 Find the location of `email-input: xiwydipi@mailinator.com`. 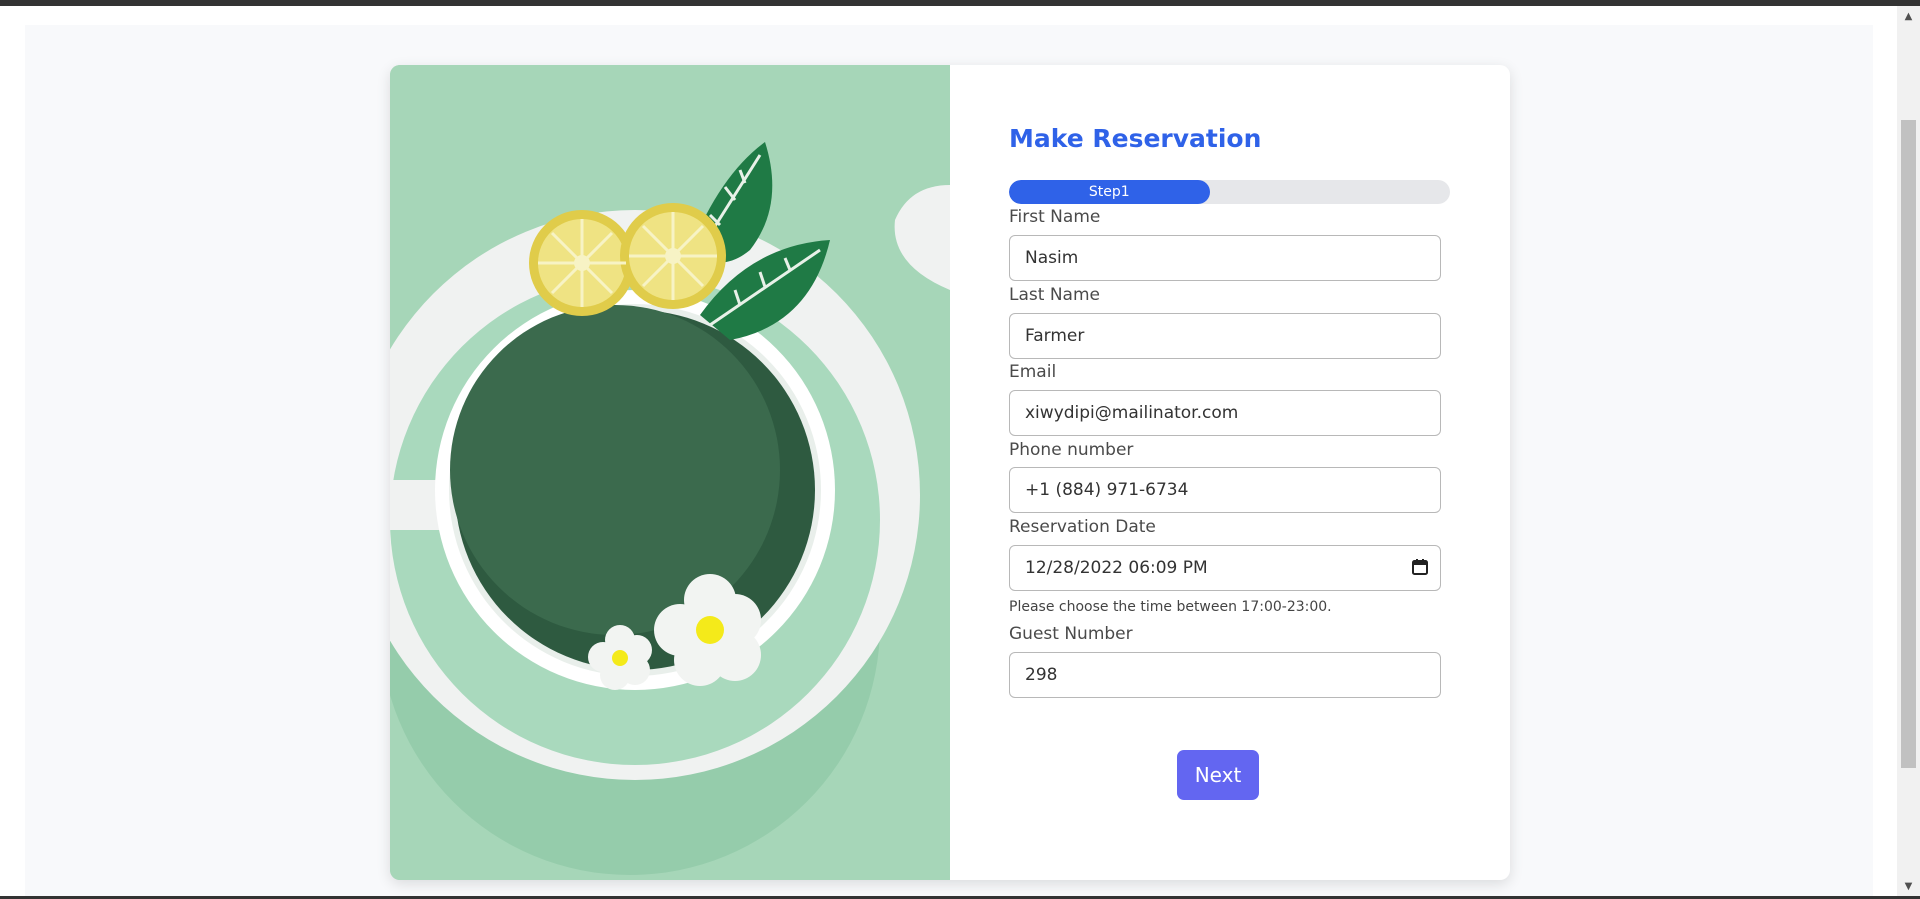

email-input: xiwydipi@mailinator.com is located at coordinates (1225, 413).